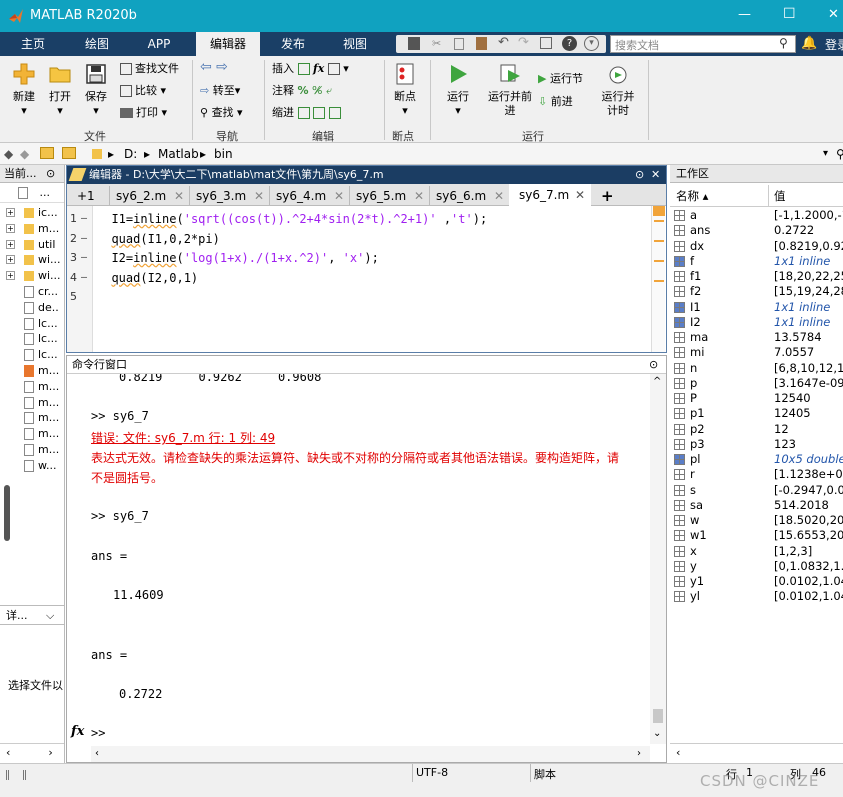 The width and height of the screenshot is (843, 797). What do you see at coordinates (468, 196) in the screenshot?
I see `file-tab: sy6_6.m ✕` at bounding box center [468, 196].